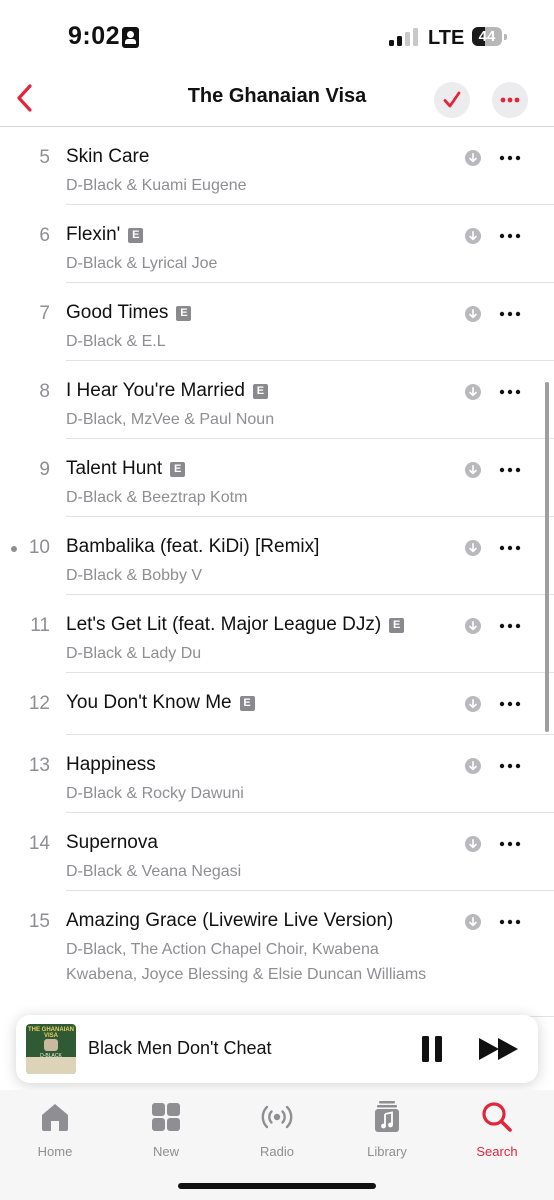 This screenshot has width=554, height=1200. Describe the element at coordinates (130, 37) in the screenshot. I see `focus-mode-icon` at that location.